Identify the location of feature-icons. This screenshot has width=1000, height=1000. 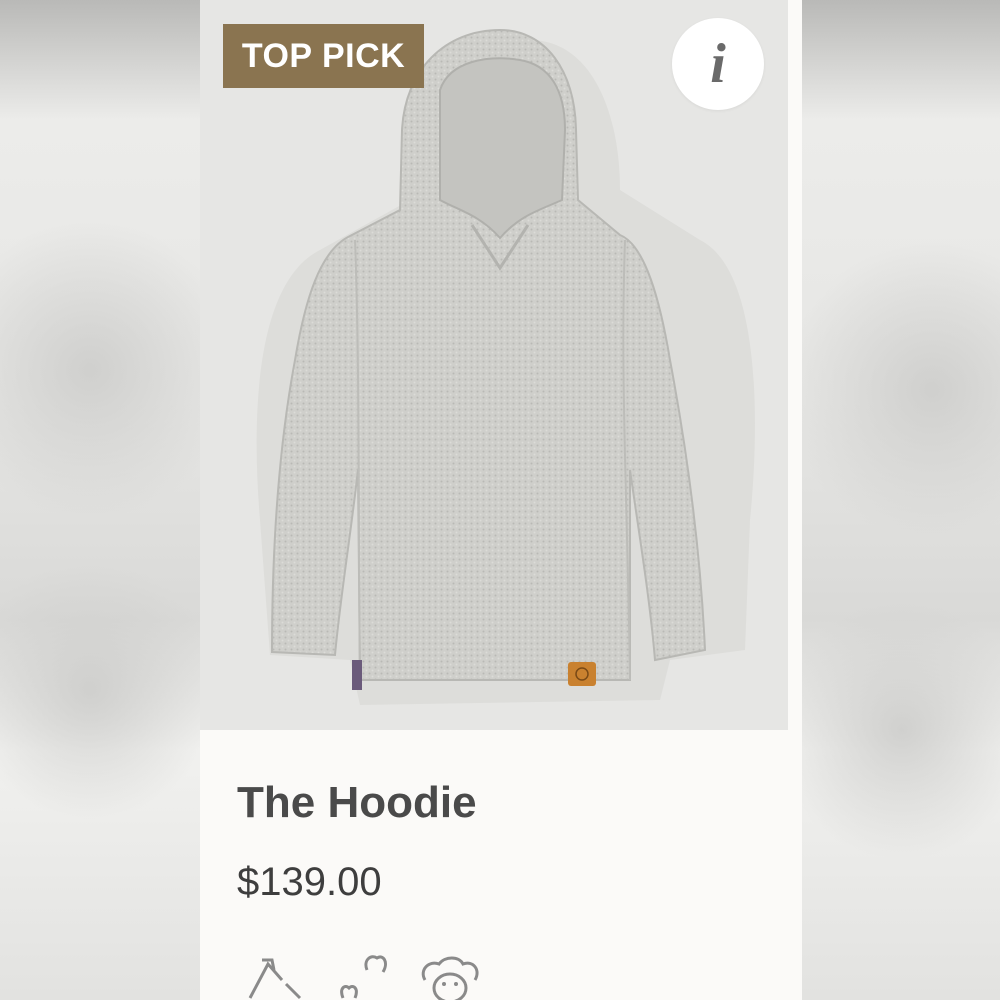
(370, 975).